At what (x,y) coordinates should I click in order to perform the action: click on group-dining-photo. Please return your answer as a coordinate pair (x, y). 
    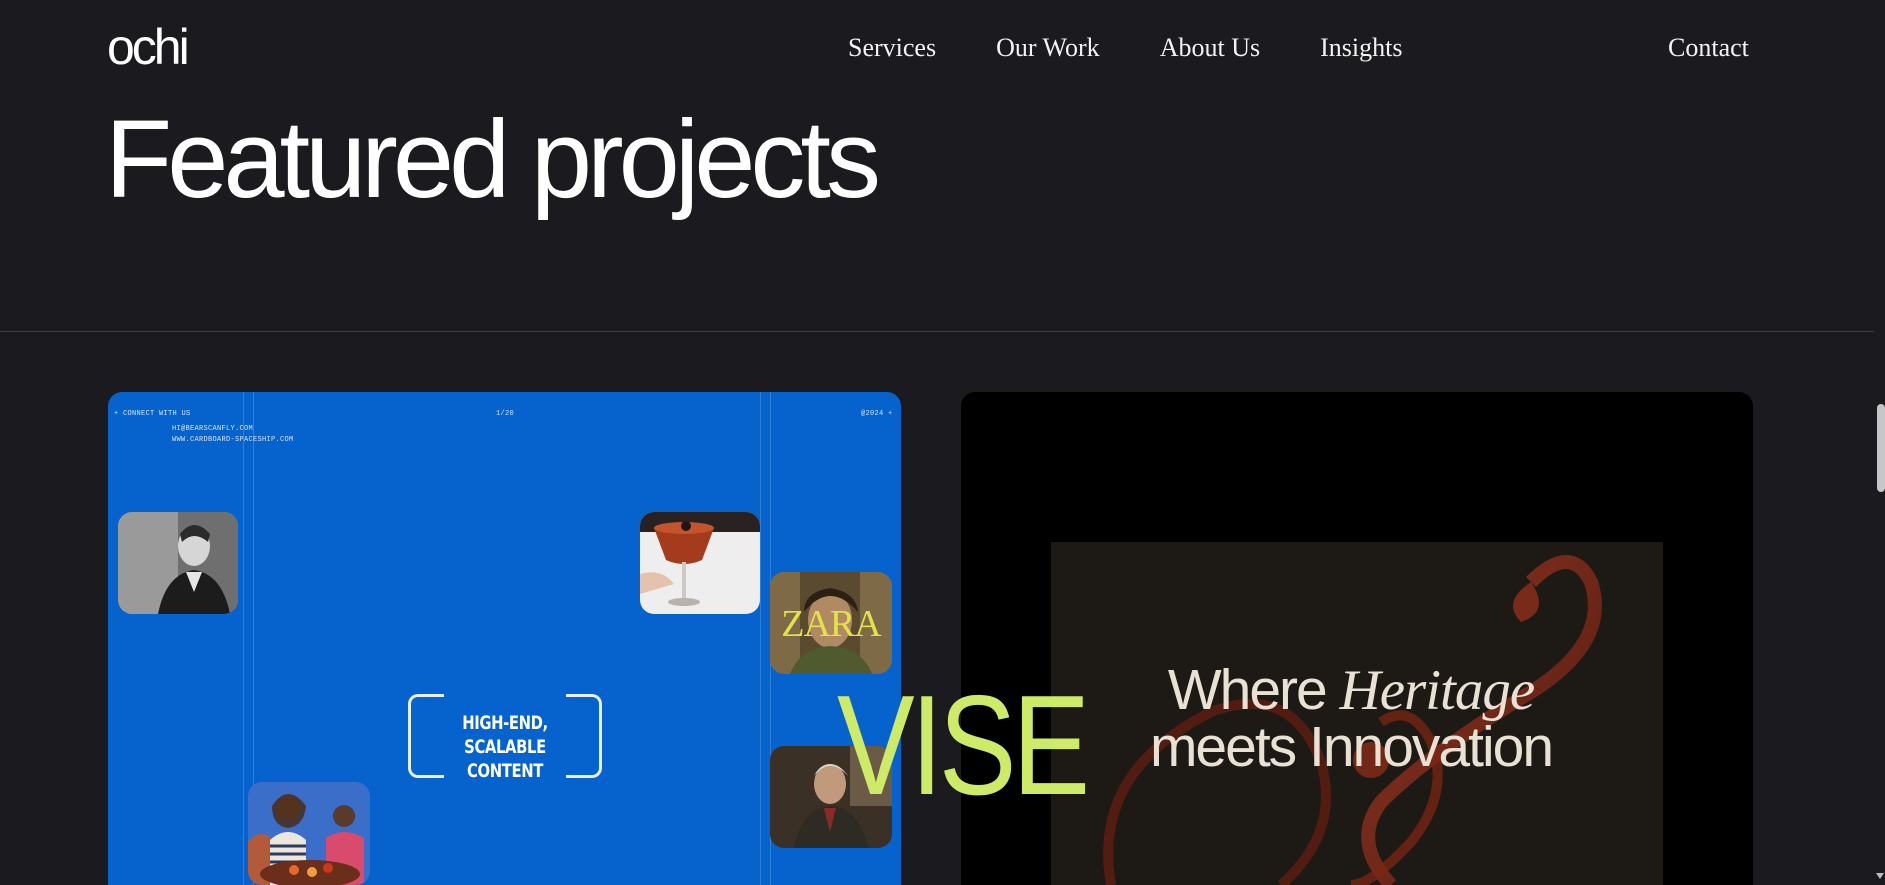
    Looking at the image, I should click on (309, 833).